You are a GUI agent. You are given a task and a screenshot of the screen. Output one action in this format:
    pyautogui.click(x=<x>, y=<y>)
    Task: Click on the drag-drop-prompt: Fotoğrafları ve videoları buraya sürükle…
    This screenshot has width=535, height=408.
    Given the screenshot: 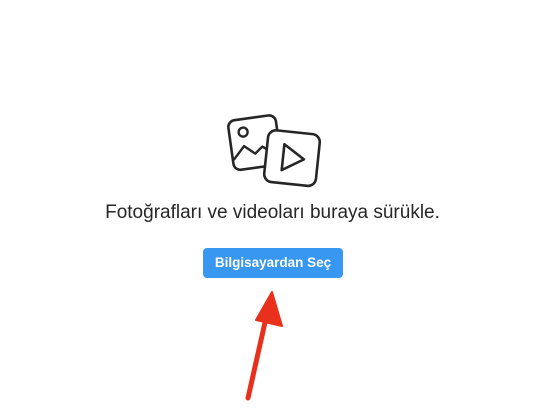 What is the action you would take?
    pyautogui.click(x=272, y=212)
    